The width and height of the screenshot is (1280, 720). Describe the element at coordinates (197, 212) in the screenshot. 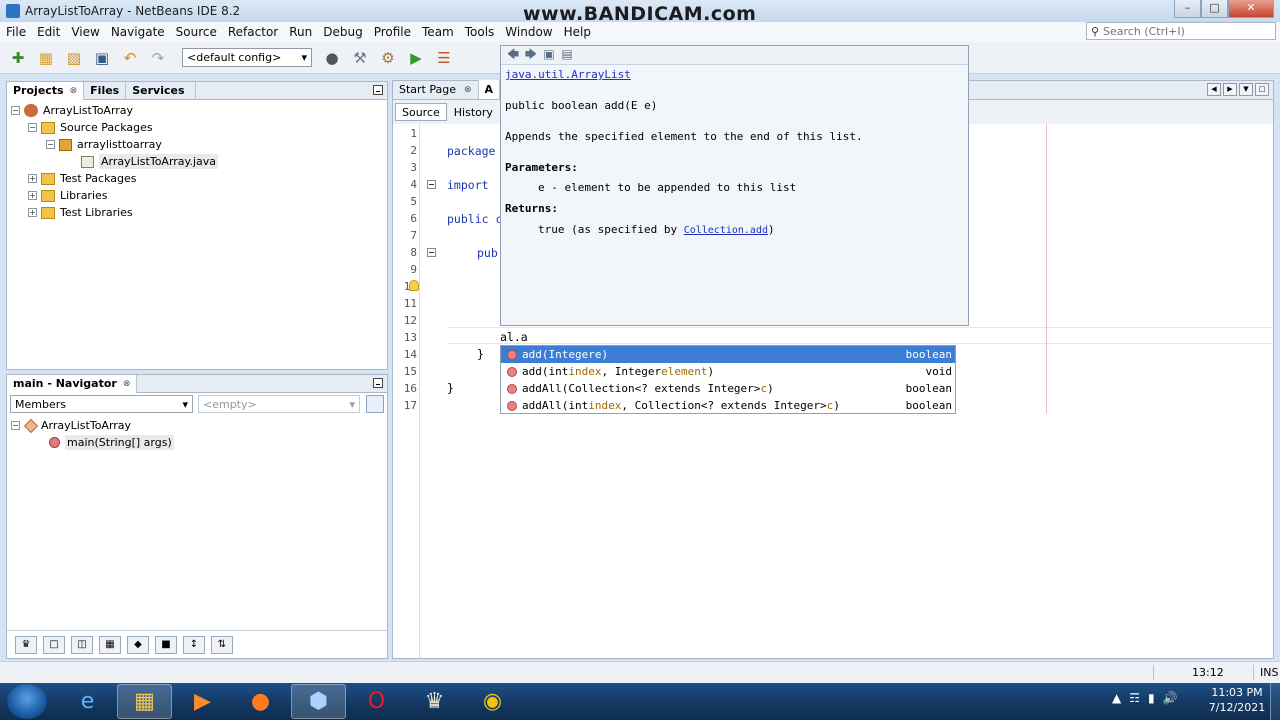

I see `tree-node-test-libraries: + Test Libraries` at that location.